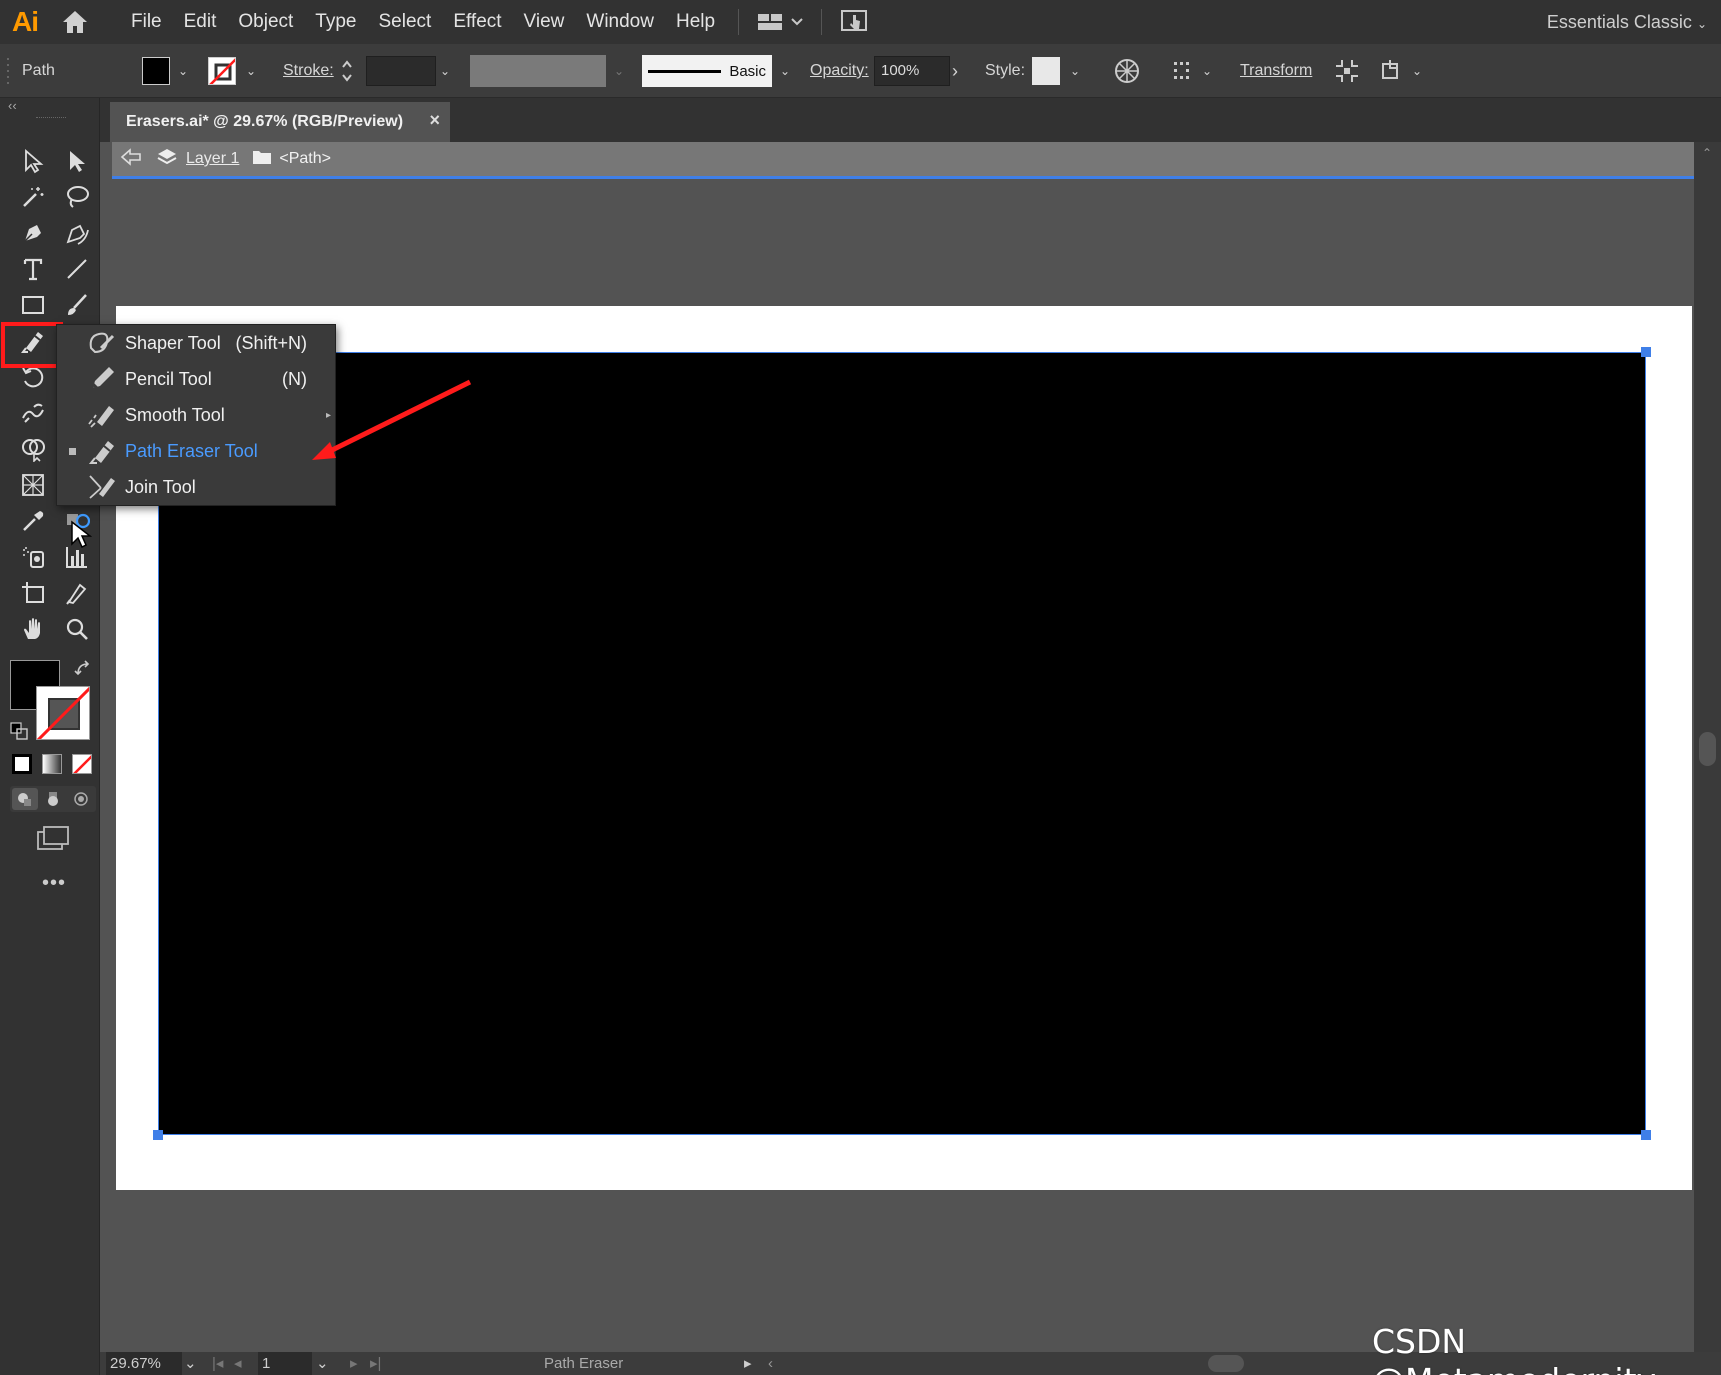 This screenshot has width=1721, height=1375. What do you see at coordinates (401, 71) in the screenshot?
I see `stroke-weight-input` at bounding box center [401, 71].